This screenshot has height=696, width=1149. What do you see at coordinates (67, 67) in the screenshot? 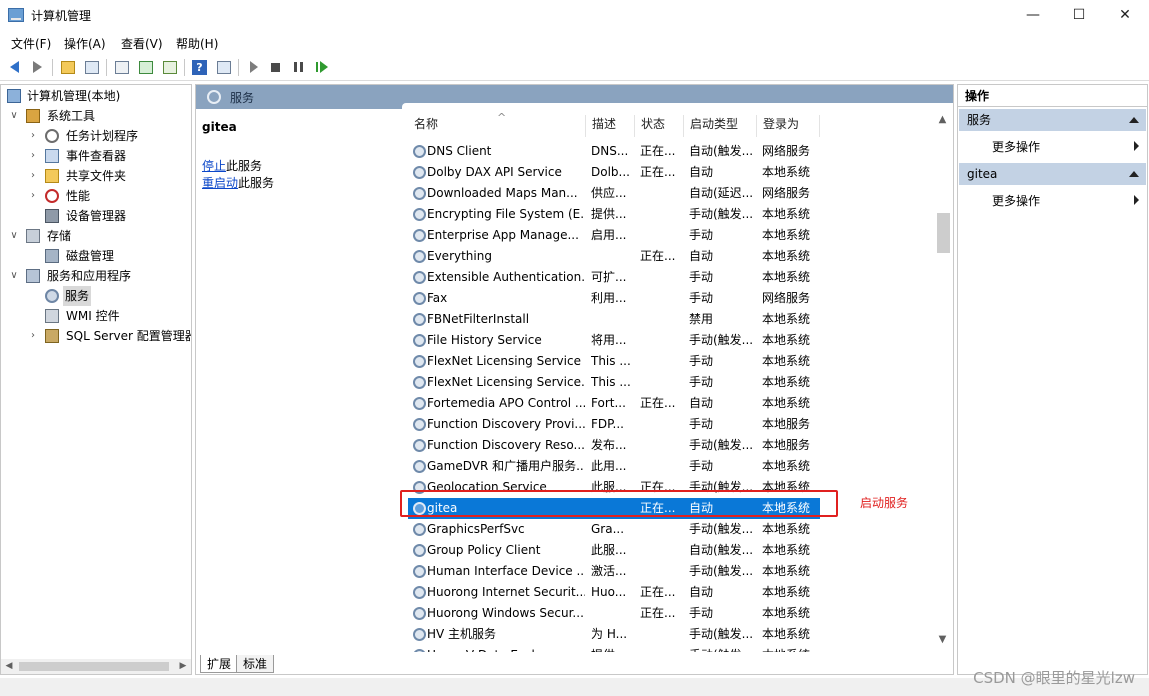
I see `up-folder-icon` at bounding box center [67, 67].